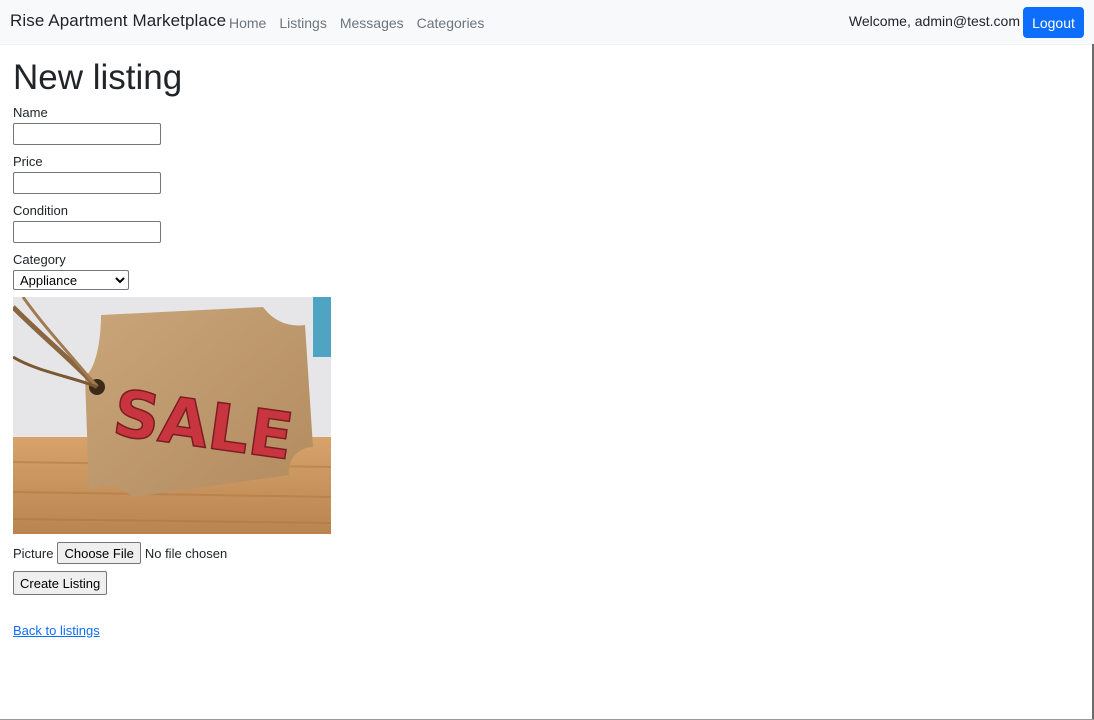 The height and width of the screenshot is (720, 1094). Describe the element at coordinates (39, 259) in the screenshot. I see `category-label: Category` at that location.